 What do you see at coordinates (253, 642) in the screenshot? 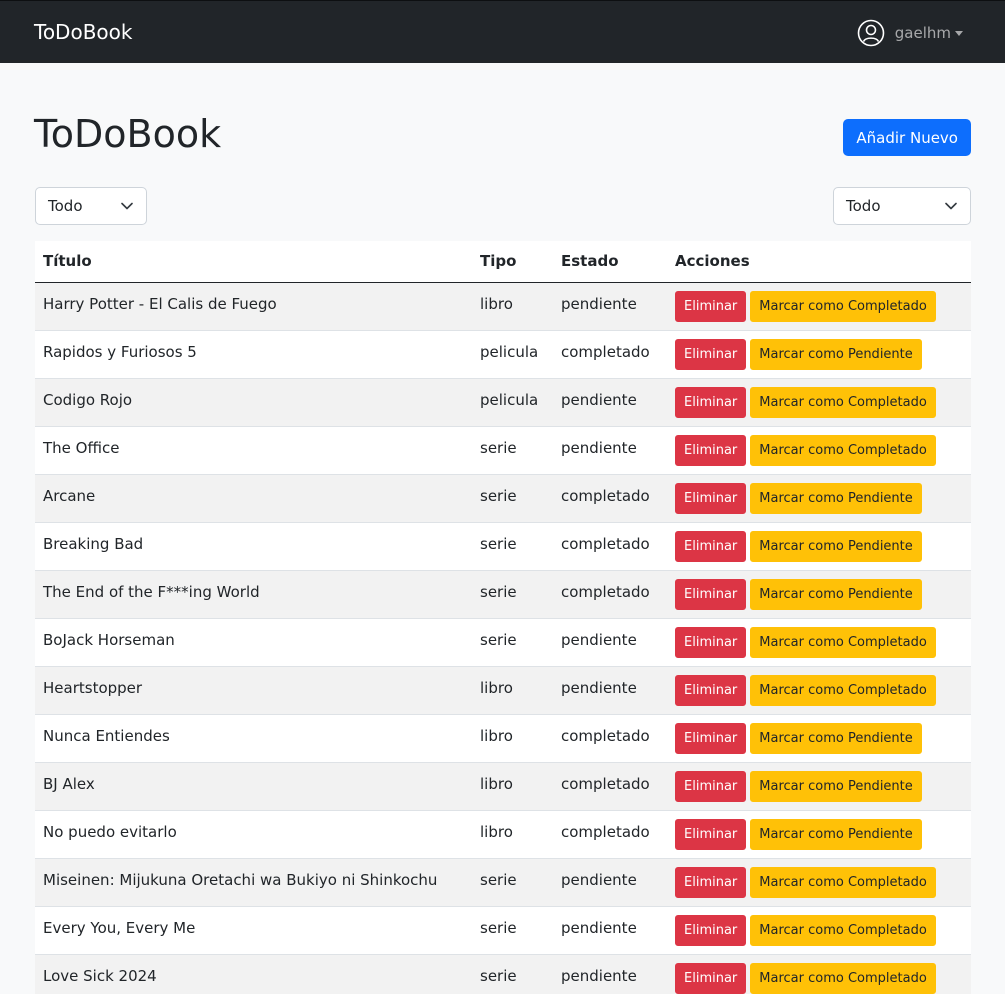
I see `cell-titulo: BoJack Horseman` at bounding box center [253, 642].